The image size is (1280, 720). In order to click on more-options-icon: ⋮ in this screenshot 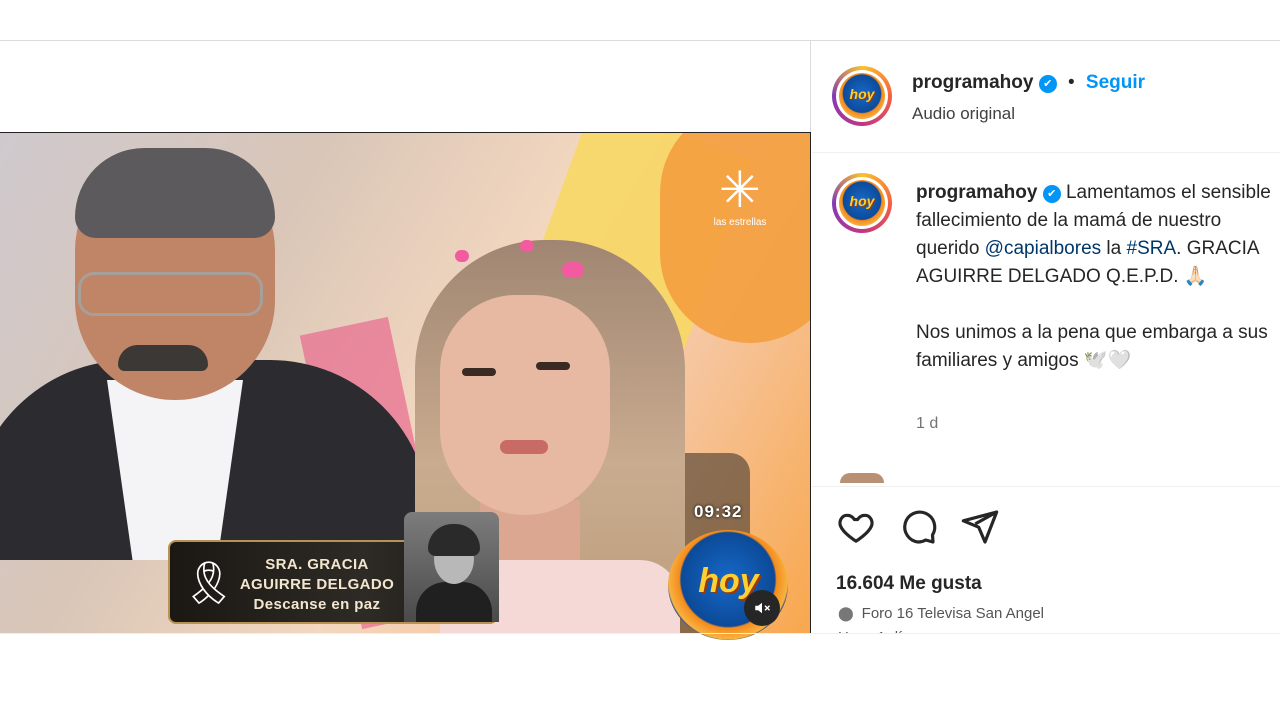, I will do `click(1277, 93)`.